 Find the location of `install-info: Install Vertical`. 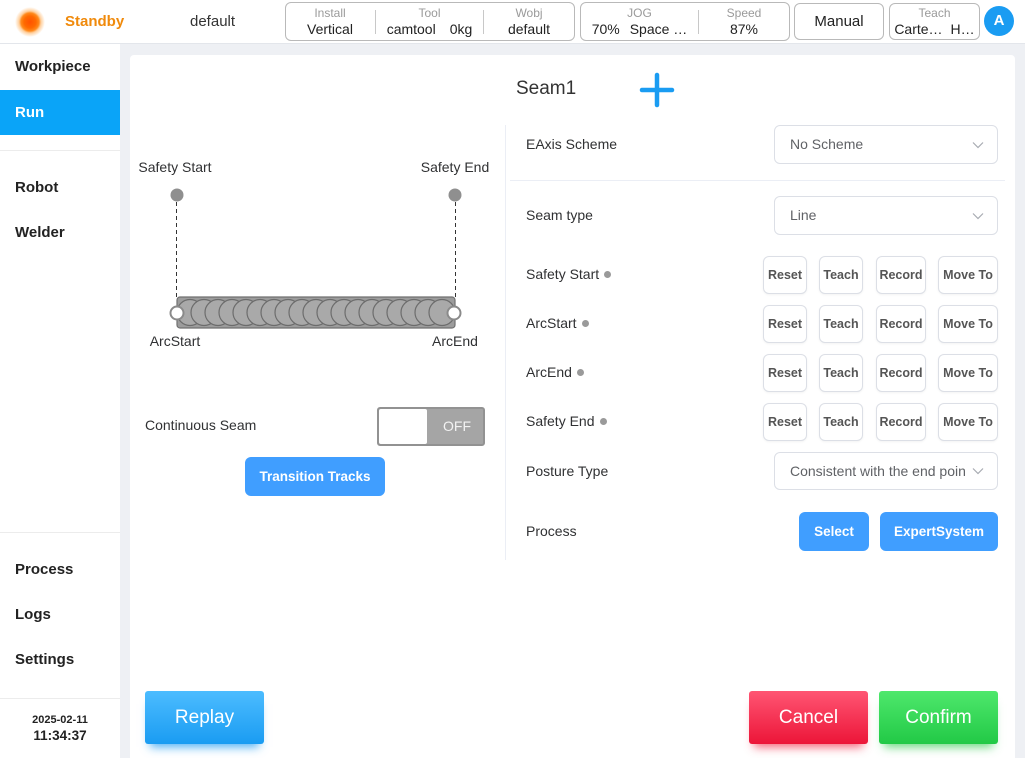

install-info: Install Vertical is located at coordinates (330, 21).